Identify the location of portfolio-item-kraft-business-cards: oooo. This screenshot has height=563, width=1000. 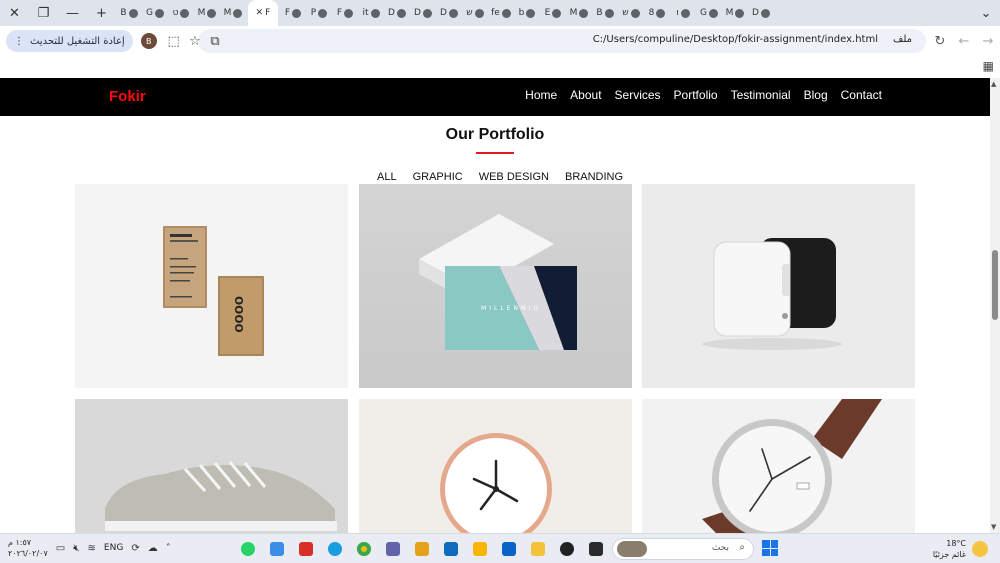
(211, 286).